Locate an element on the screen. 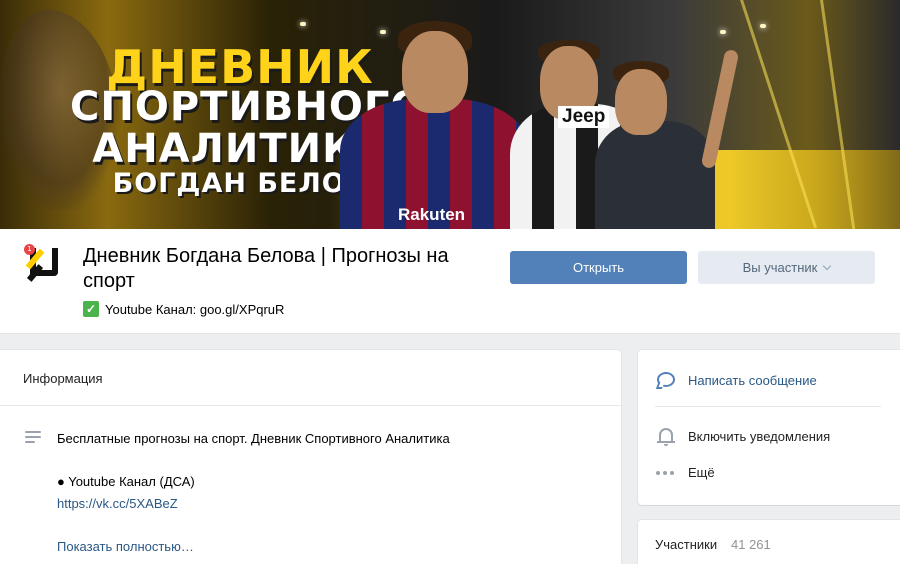  members-card: Участники 41 261 is located at coordinates (769, 542).